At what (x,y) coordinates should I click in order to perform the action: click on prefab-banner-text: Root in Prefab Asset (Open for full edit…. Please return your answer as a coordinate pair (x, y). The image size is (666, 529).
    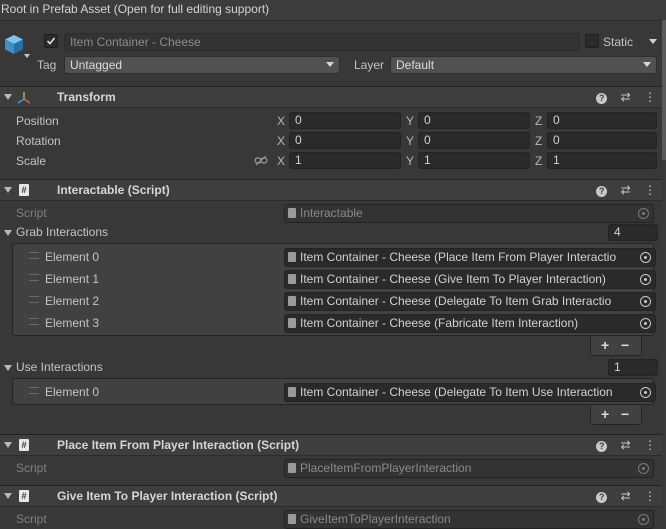
    Looking at the image, I should click on (135, 9).